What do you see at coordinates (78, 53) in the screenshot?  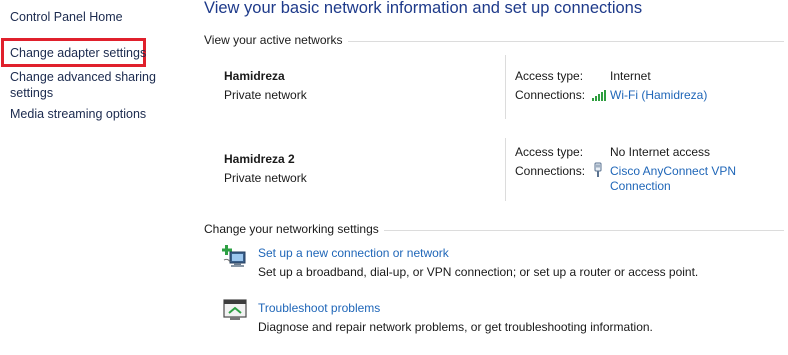 I see `nav-change-adapter-settings: Change adapter settings` at bounding box center [78, 53].